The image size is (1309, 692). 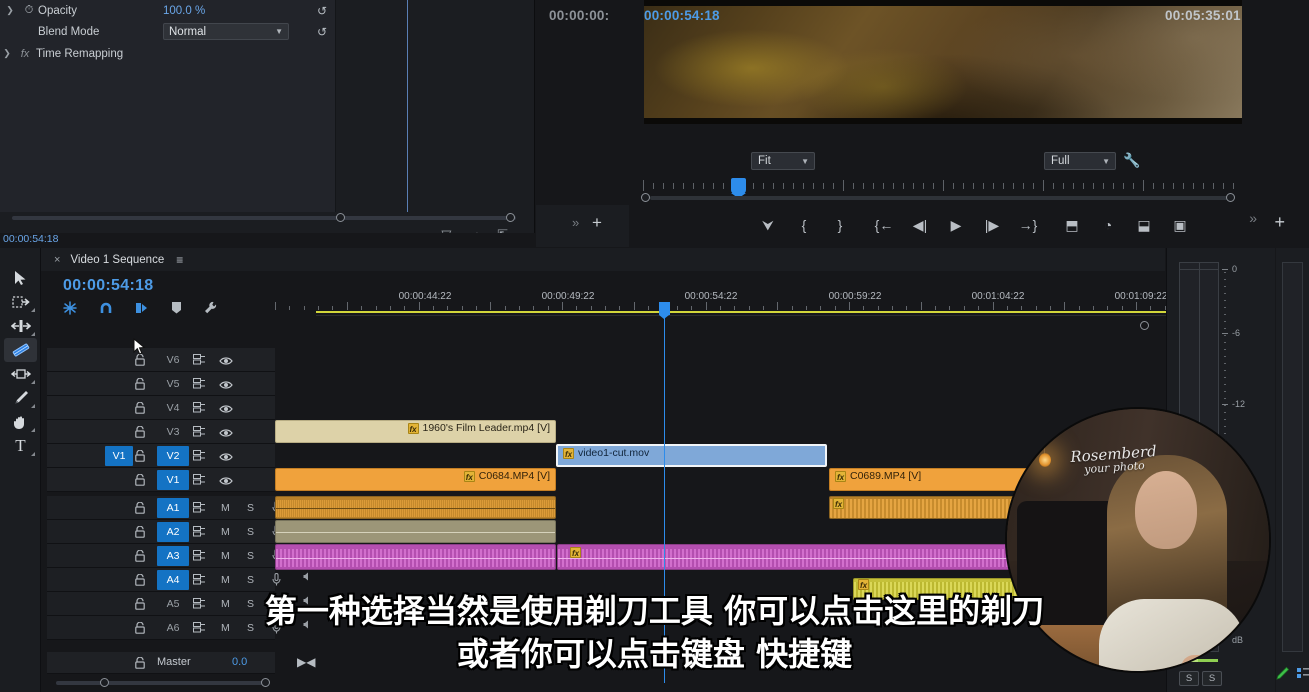 What do you see at coordinates (119, 456) in the screenshot?
I see `source-track-indicator-v1: V1` at bounding box center [119, 456].